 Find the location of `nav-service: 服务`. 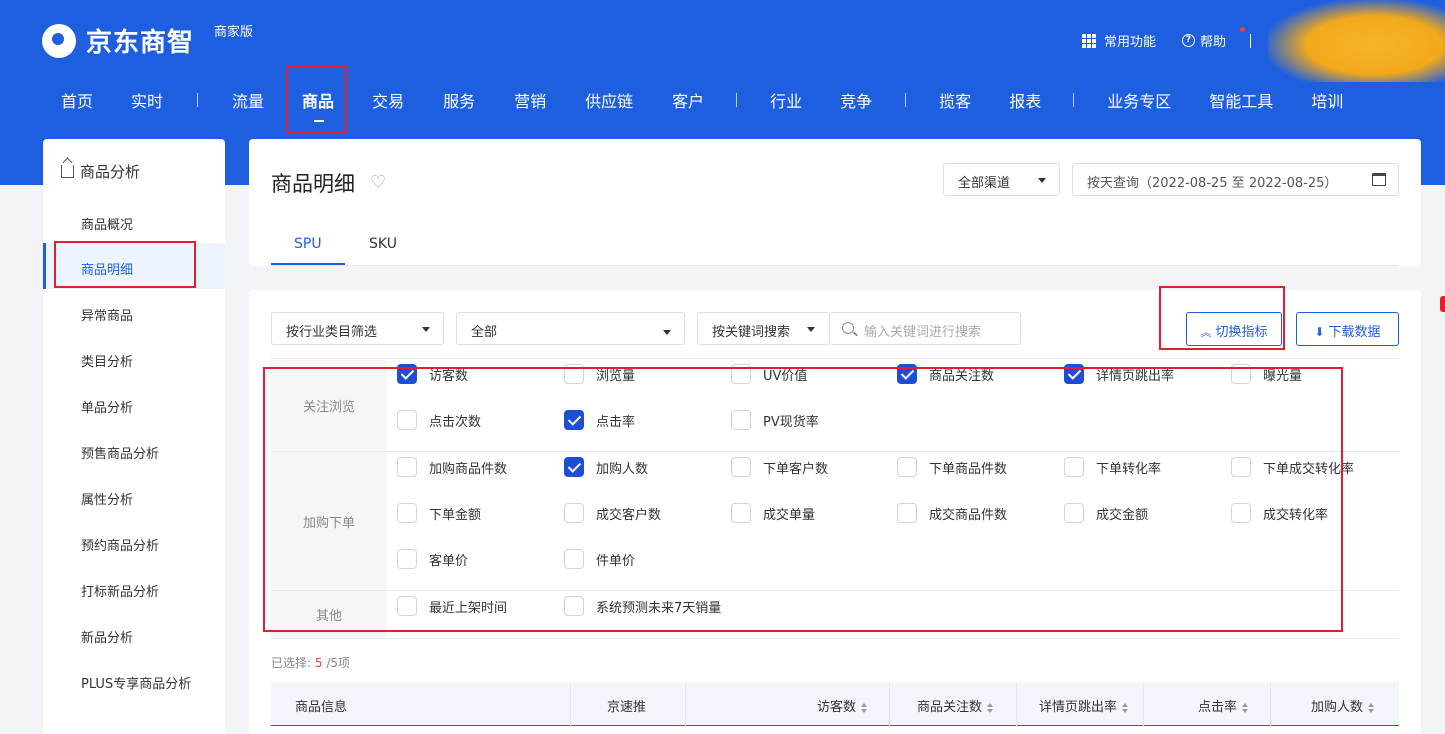

nav-service: 服务 is located at coordinates (459, 100).